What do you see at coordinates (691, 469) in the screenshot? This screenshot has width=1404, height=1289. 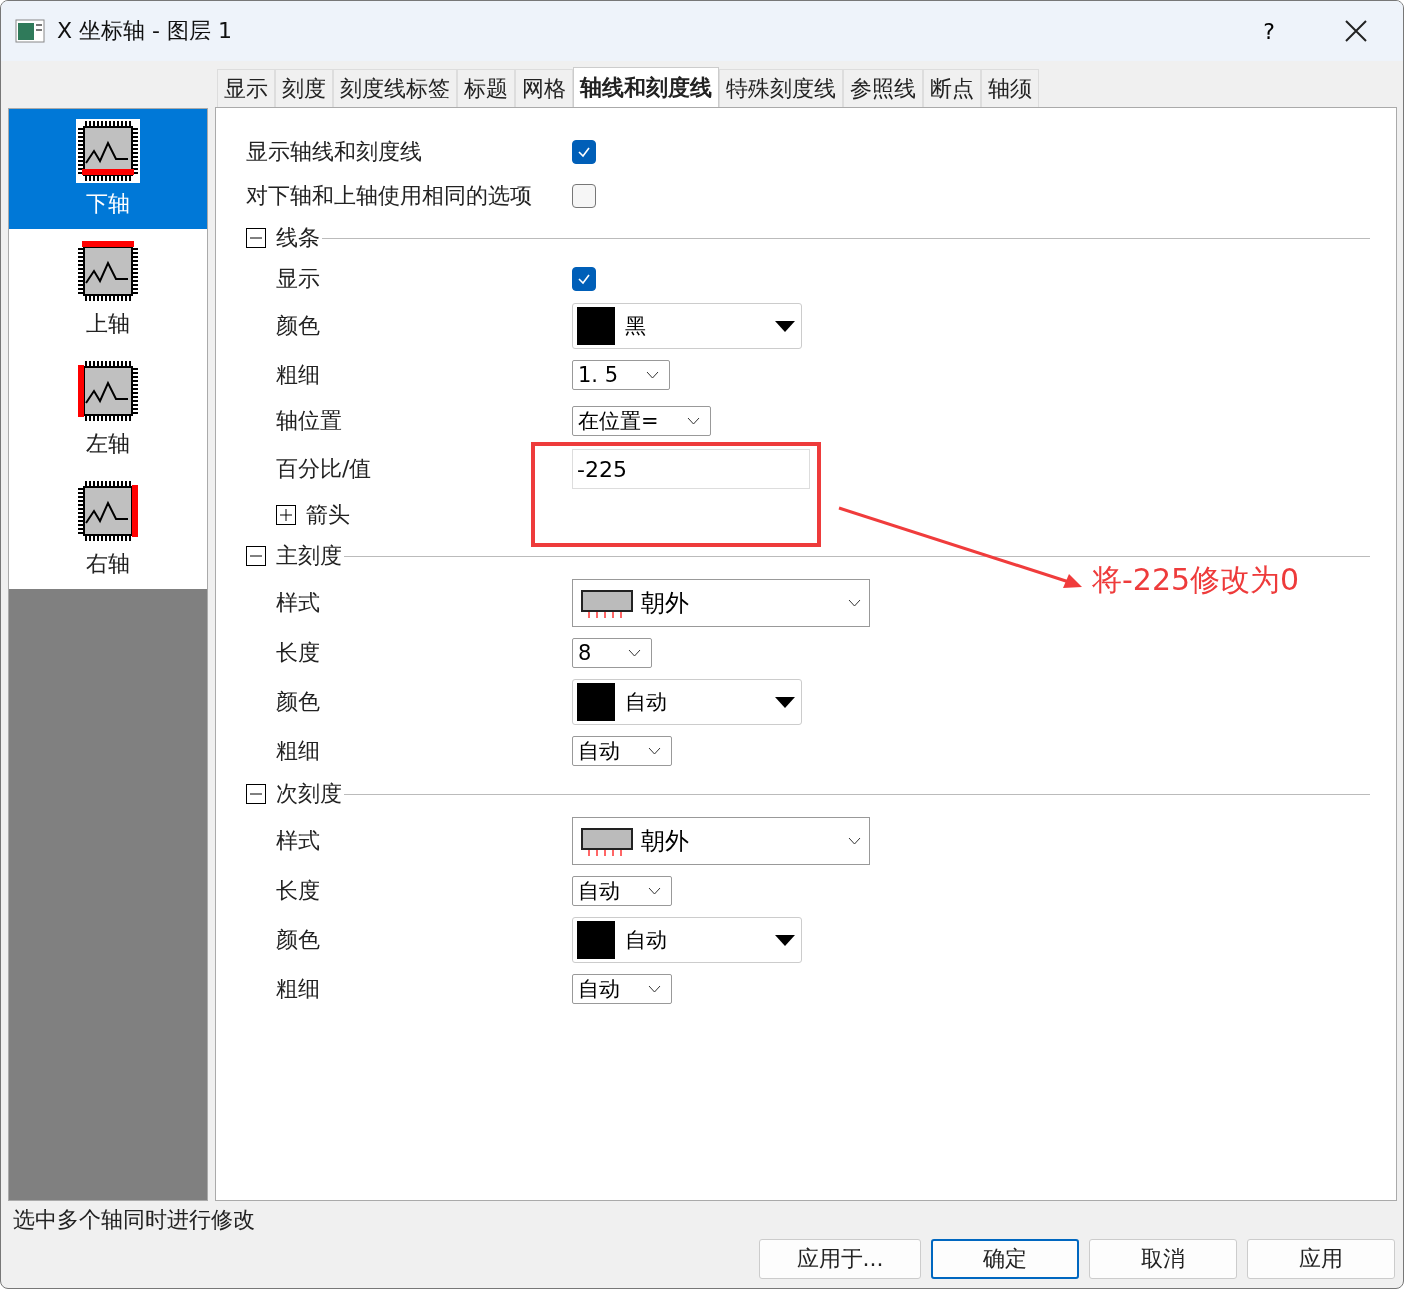 I see `value-input: -225` at bounding box center [691, 469].